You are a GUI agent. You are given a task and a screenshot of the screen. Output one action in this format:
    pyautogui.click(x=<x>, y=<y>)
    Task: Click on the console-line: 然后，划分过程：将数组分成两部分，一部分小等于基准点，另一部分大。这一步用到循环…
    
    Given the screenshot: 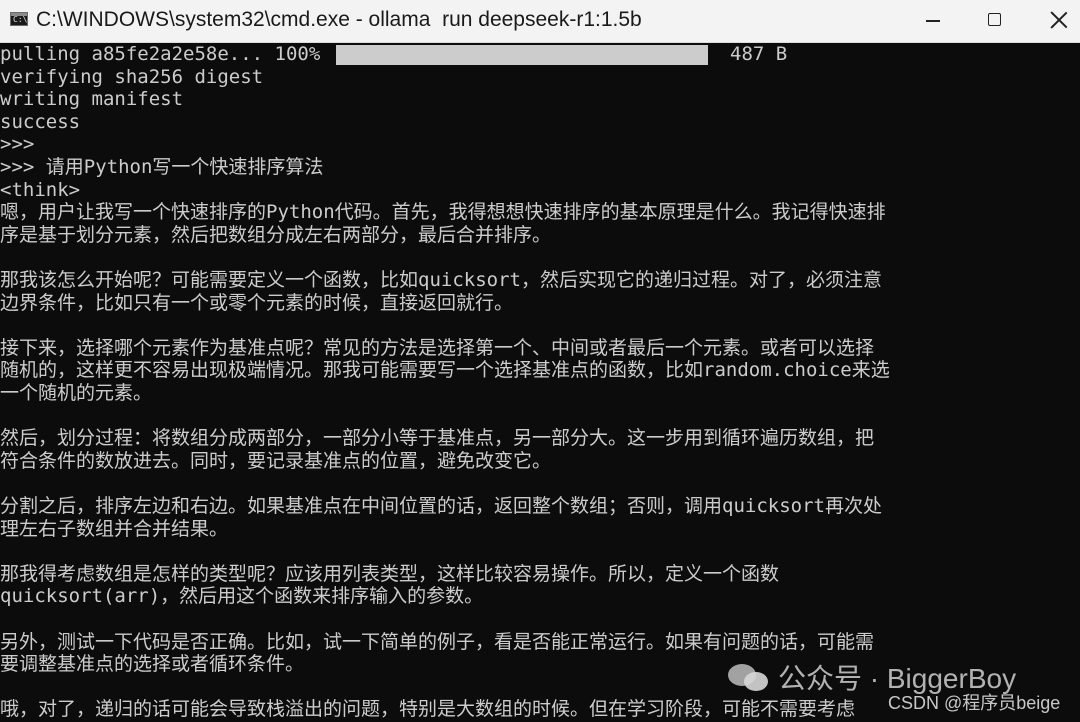 What is the action you would take?
    pyautogui.click(x=437, y=438)
    